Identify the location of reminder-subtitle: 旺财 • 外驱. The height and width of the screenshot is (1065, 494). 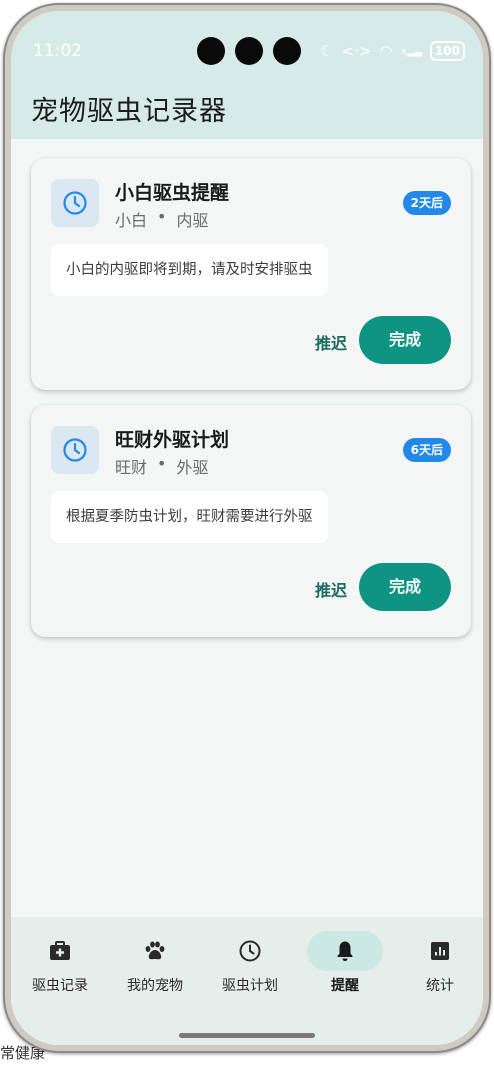
(161, 466).